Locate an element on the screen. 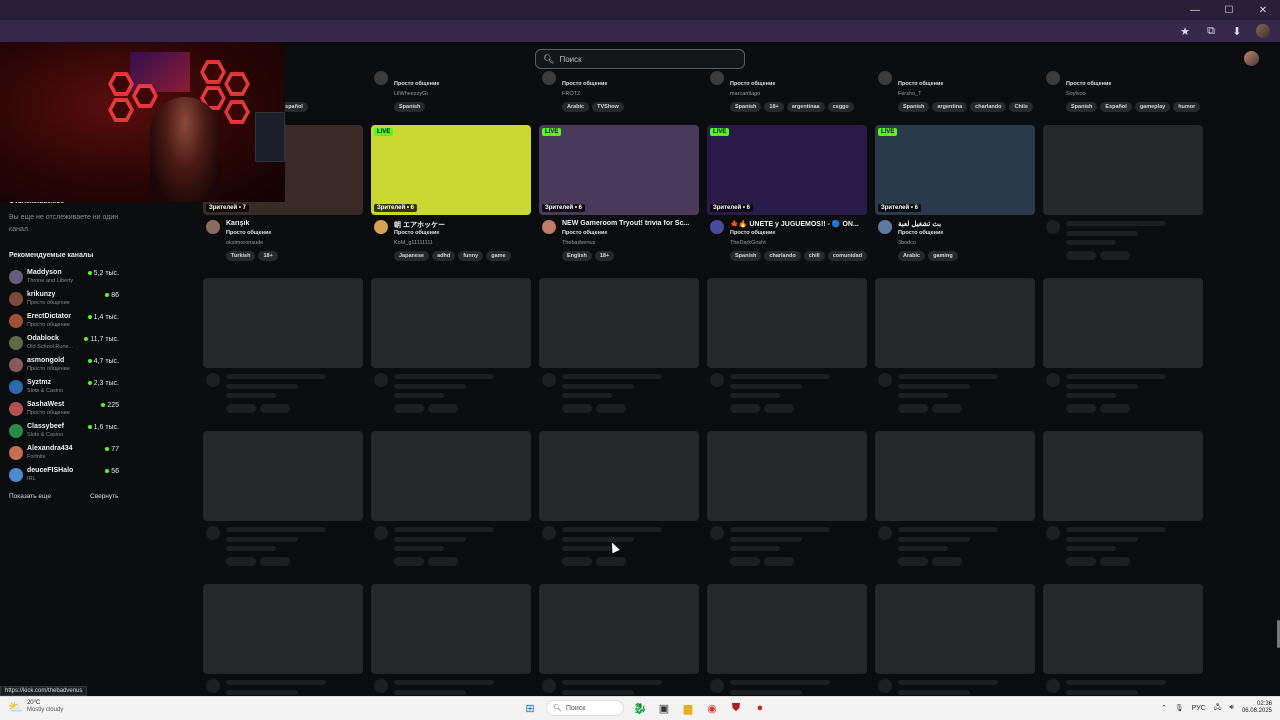 Image resolution: width=1280 pixels, height=720 pixels. tag: csggo is located at coordinates (840, 107).